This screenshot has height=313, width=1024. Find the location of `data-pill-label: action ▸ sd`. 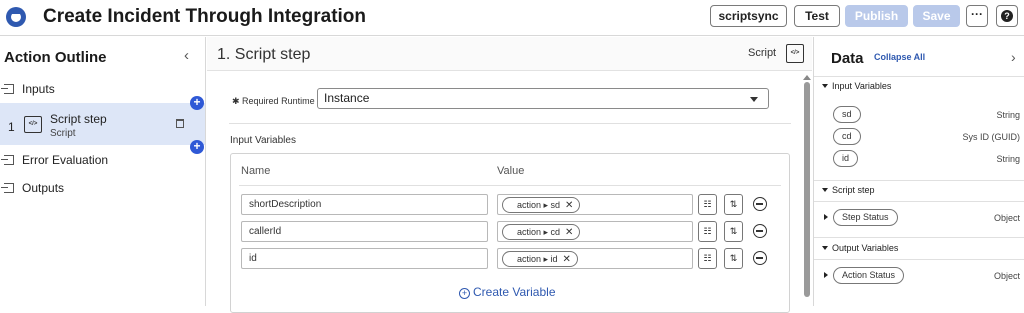

data-pill-label: action ▸ sd is located at coordinates (539, 205).